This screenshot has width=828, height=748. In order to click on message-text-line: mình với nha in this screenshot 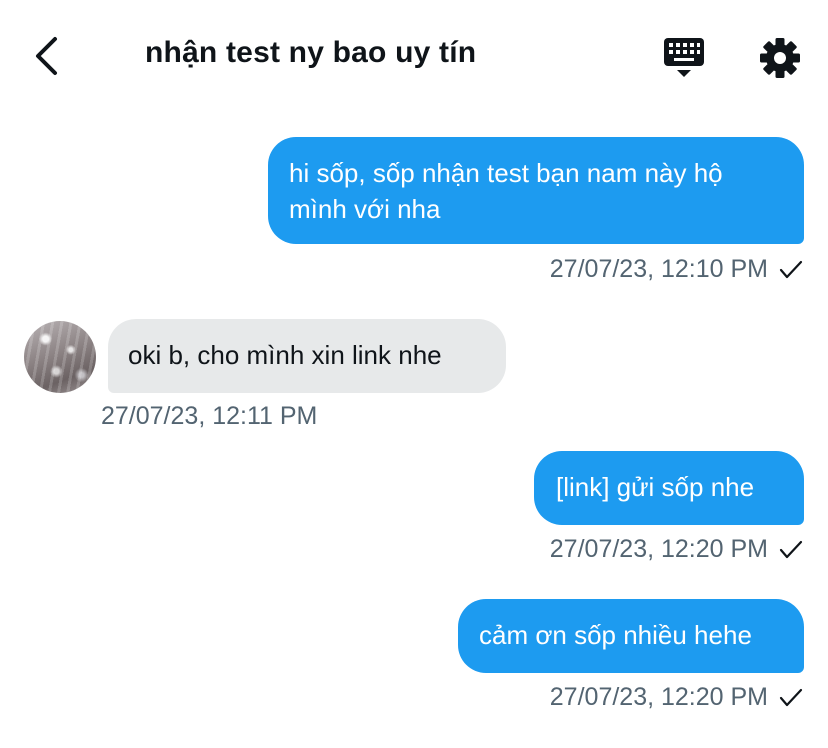, I will do `click(365, 209)`.